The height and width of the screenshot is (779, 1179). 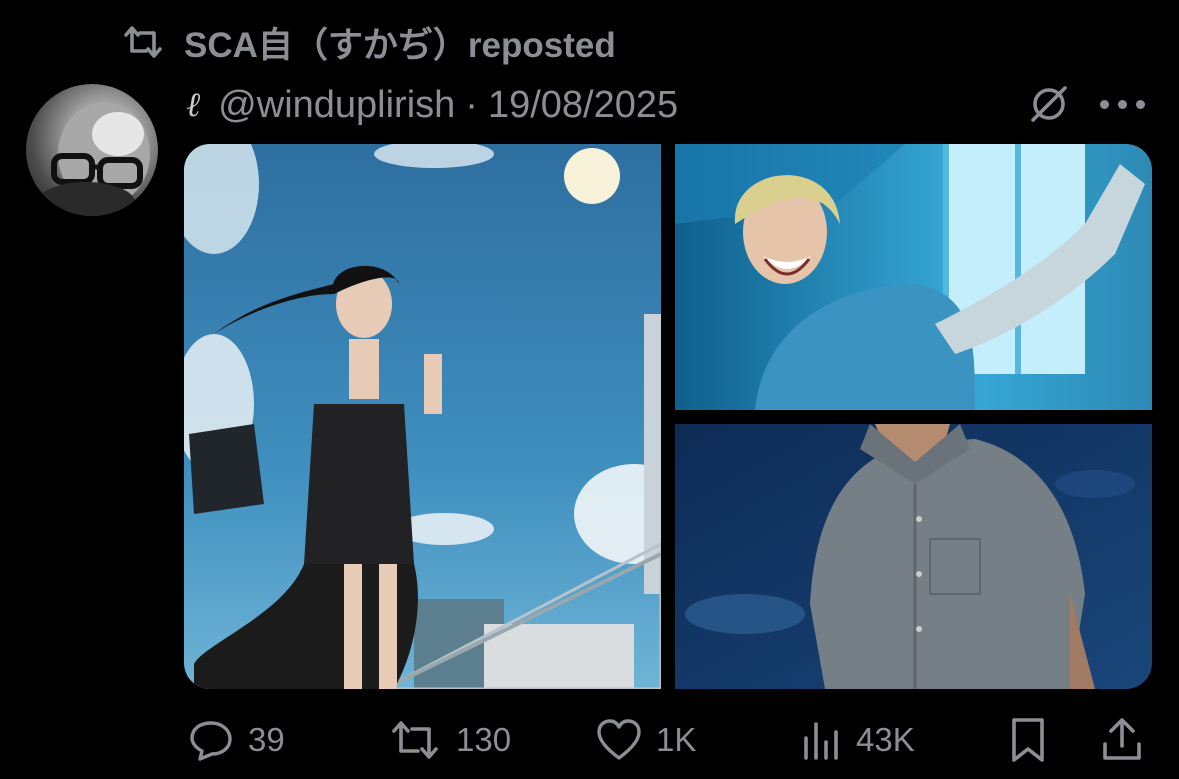 I want to click on views-count: 43K, so click(x=885, y=739).